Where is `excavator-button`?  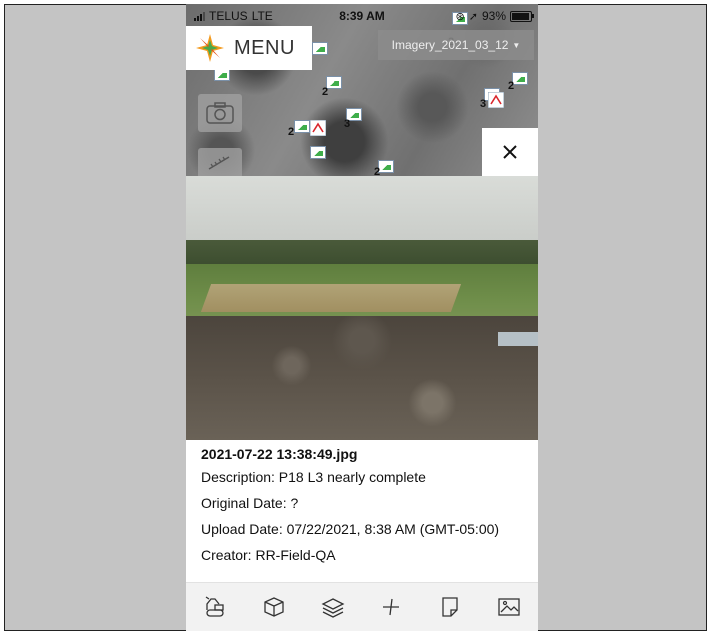
excavator-button is located at coordinates (215, 607).